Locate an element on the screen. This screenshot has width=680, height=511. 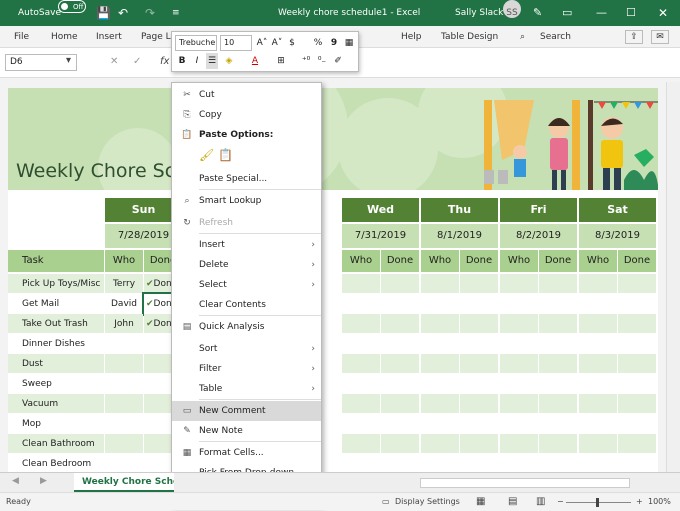
decrease-font-icon: A˅ is located at coordinates (277, 43).